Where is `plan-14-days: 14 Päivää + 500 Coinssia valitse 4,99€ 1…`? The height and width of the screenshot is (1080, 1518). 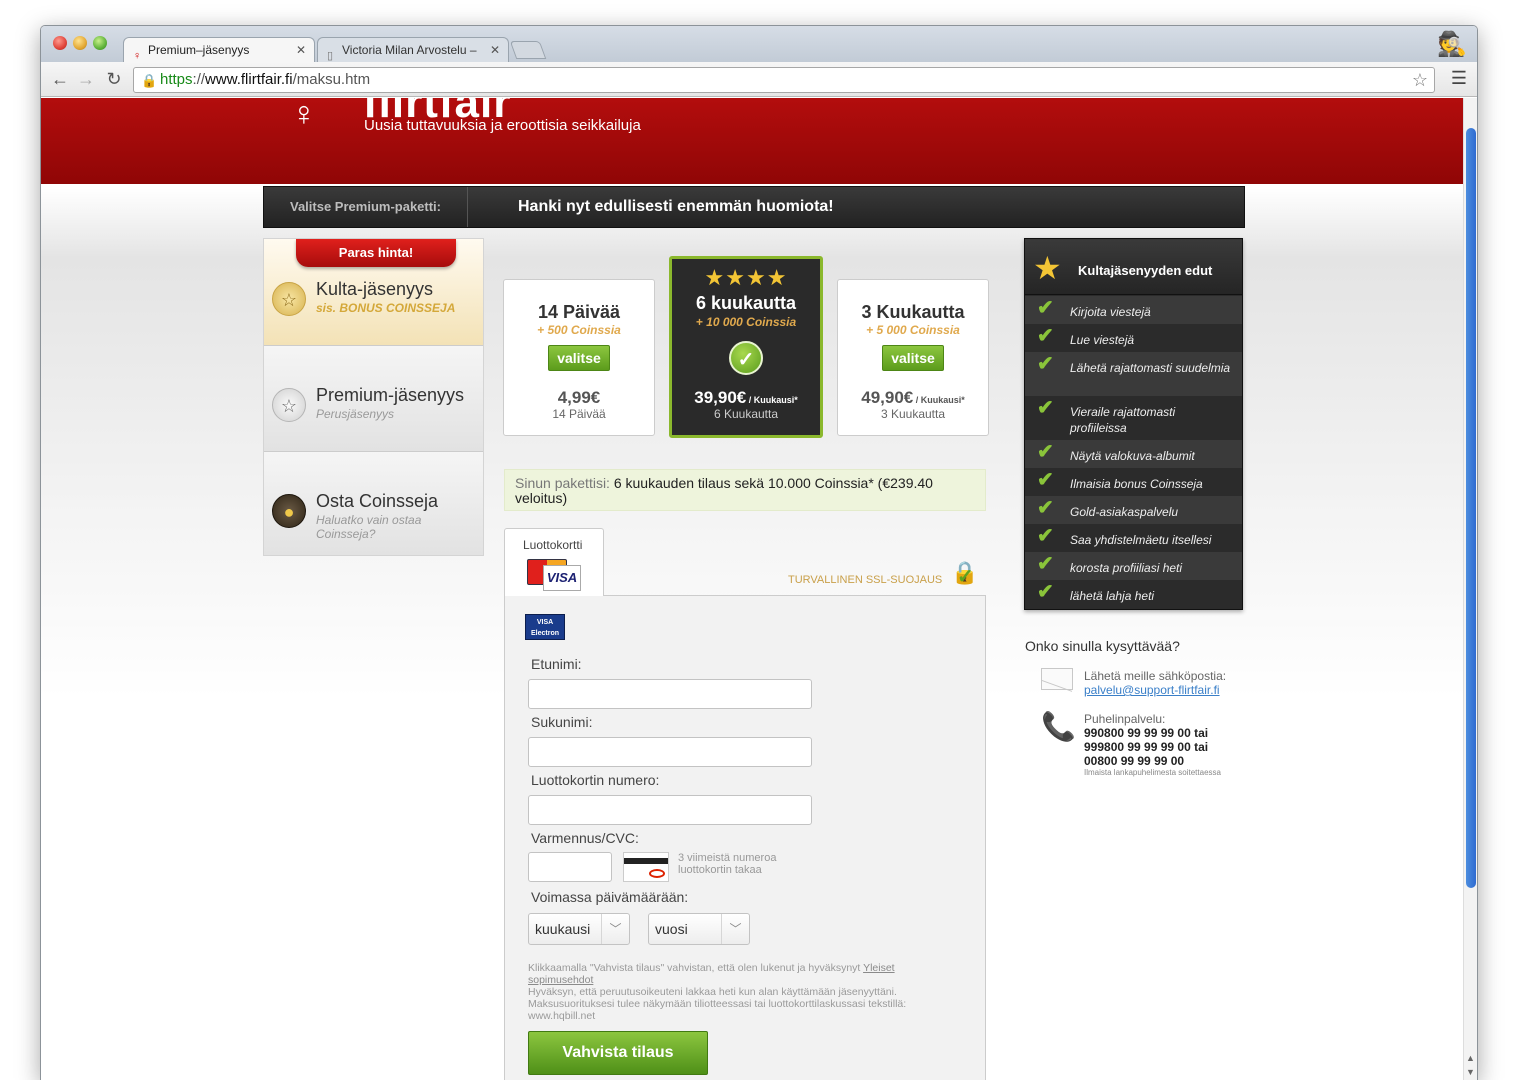
plan-14-days: 14 Päivää + 500 Coinssia valitse 4,99€ 1… is located at coordinates (579, 357).